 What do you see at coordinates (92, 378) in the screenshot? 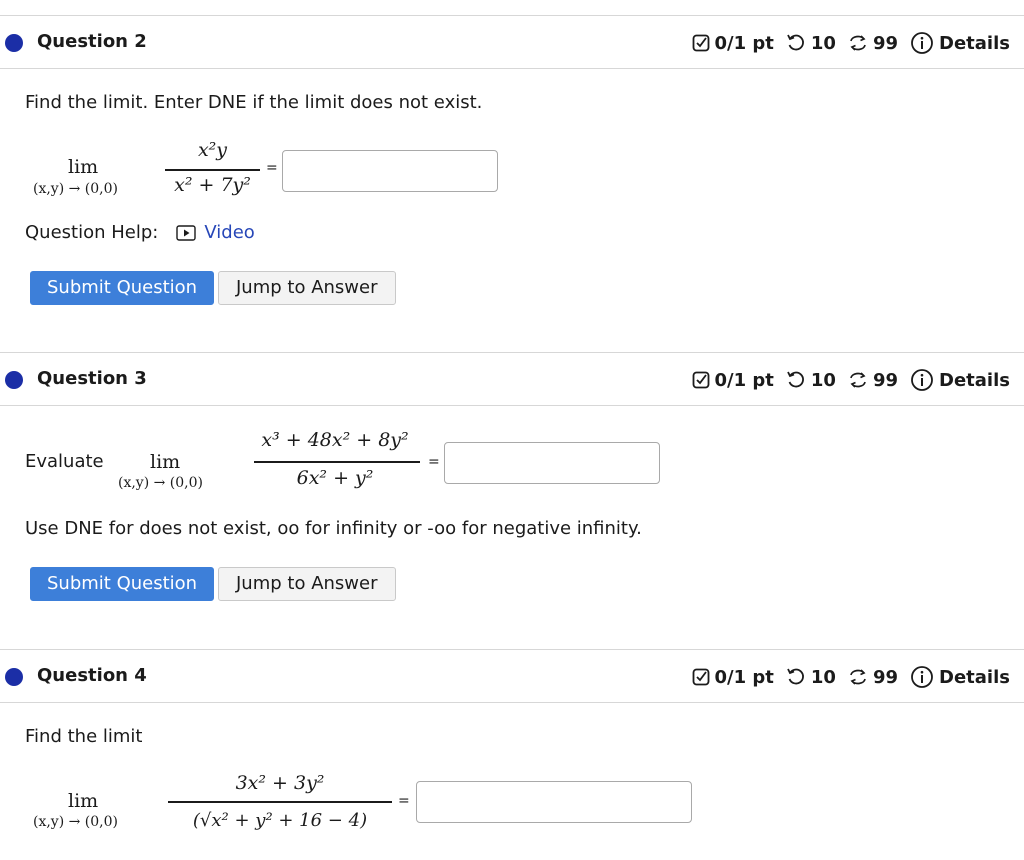
I see `question-title: Question 3` at bounding box center [92, 378].